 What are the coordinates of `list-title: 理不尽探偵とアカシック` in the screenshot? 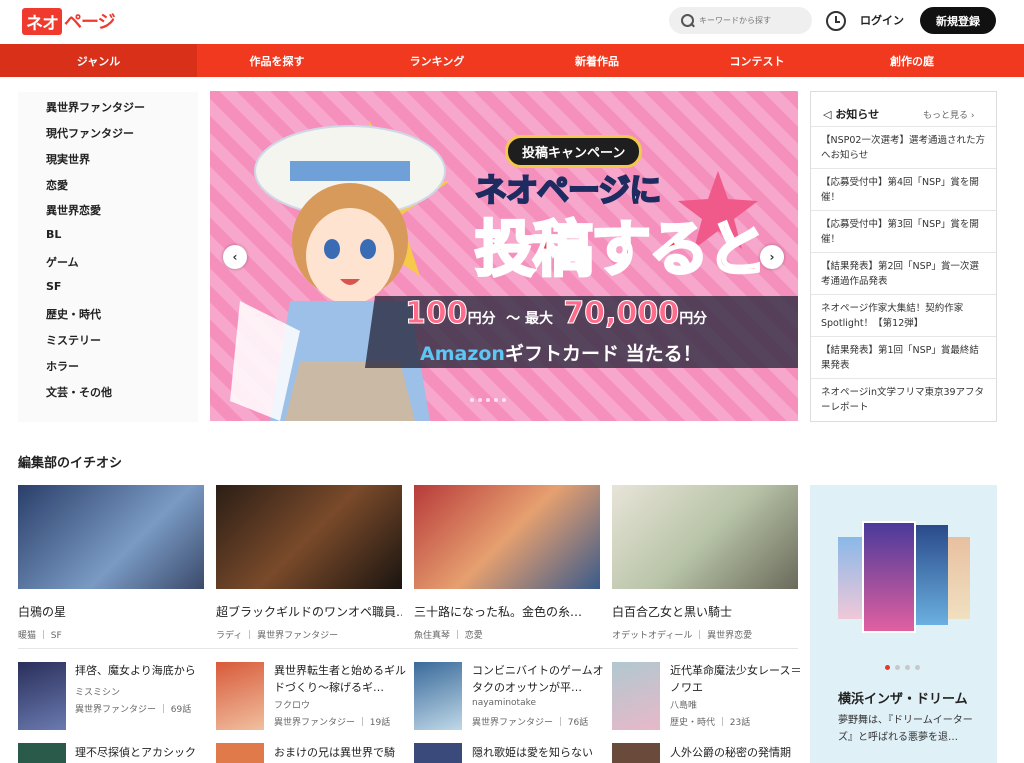 It's located at (142, 752).